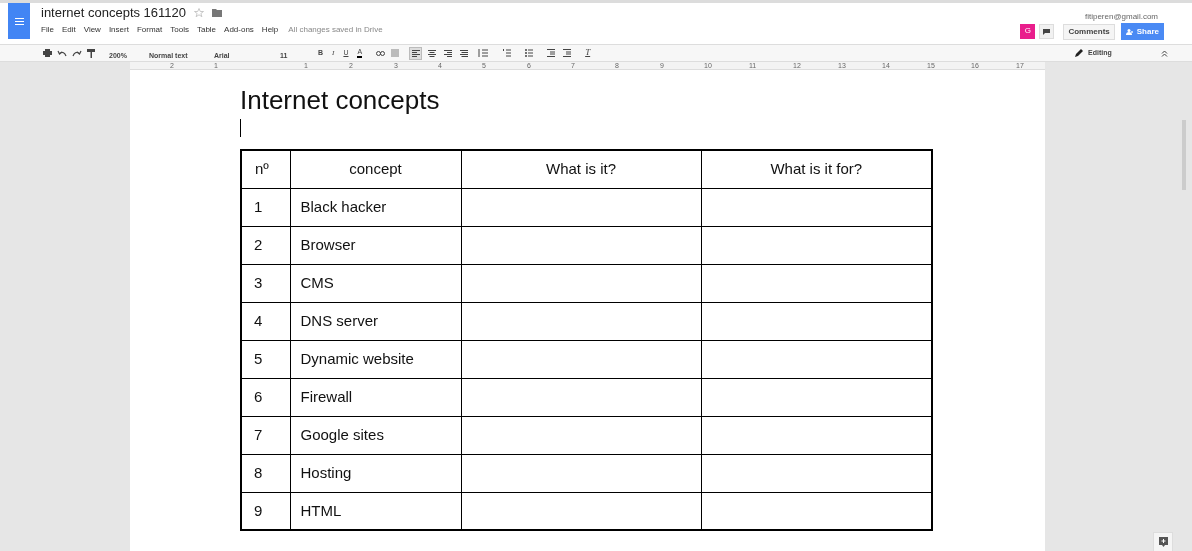  Describe the element at coordinates (265, 397) in the screenshot. I see `table-cell: 6` at that location.